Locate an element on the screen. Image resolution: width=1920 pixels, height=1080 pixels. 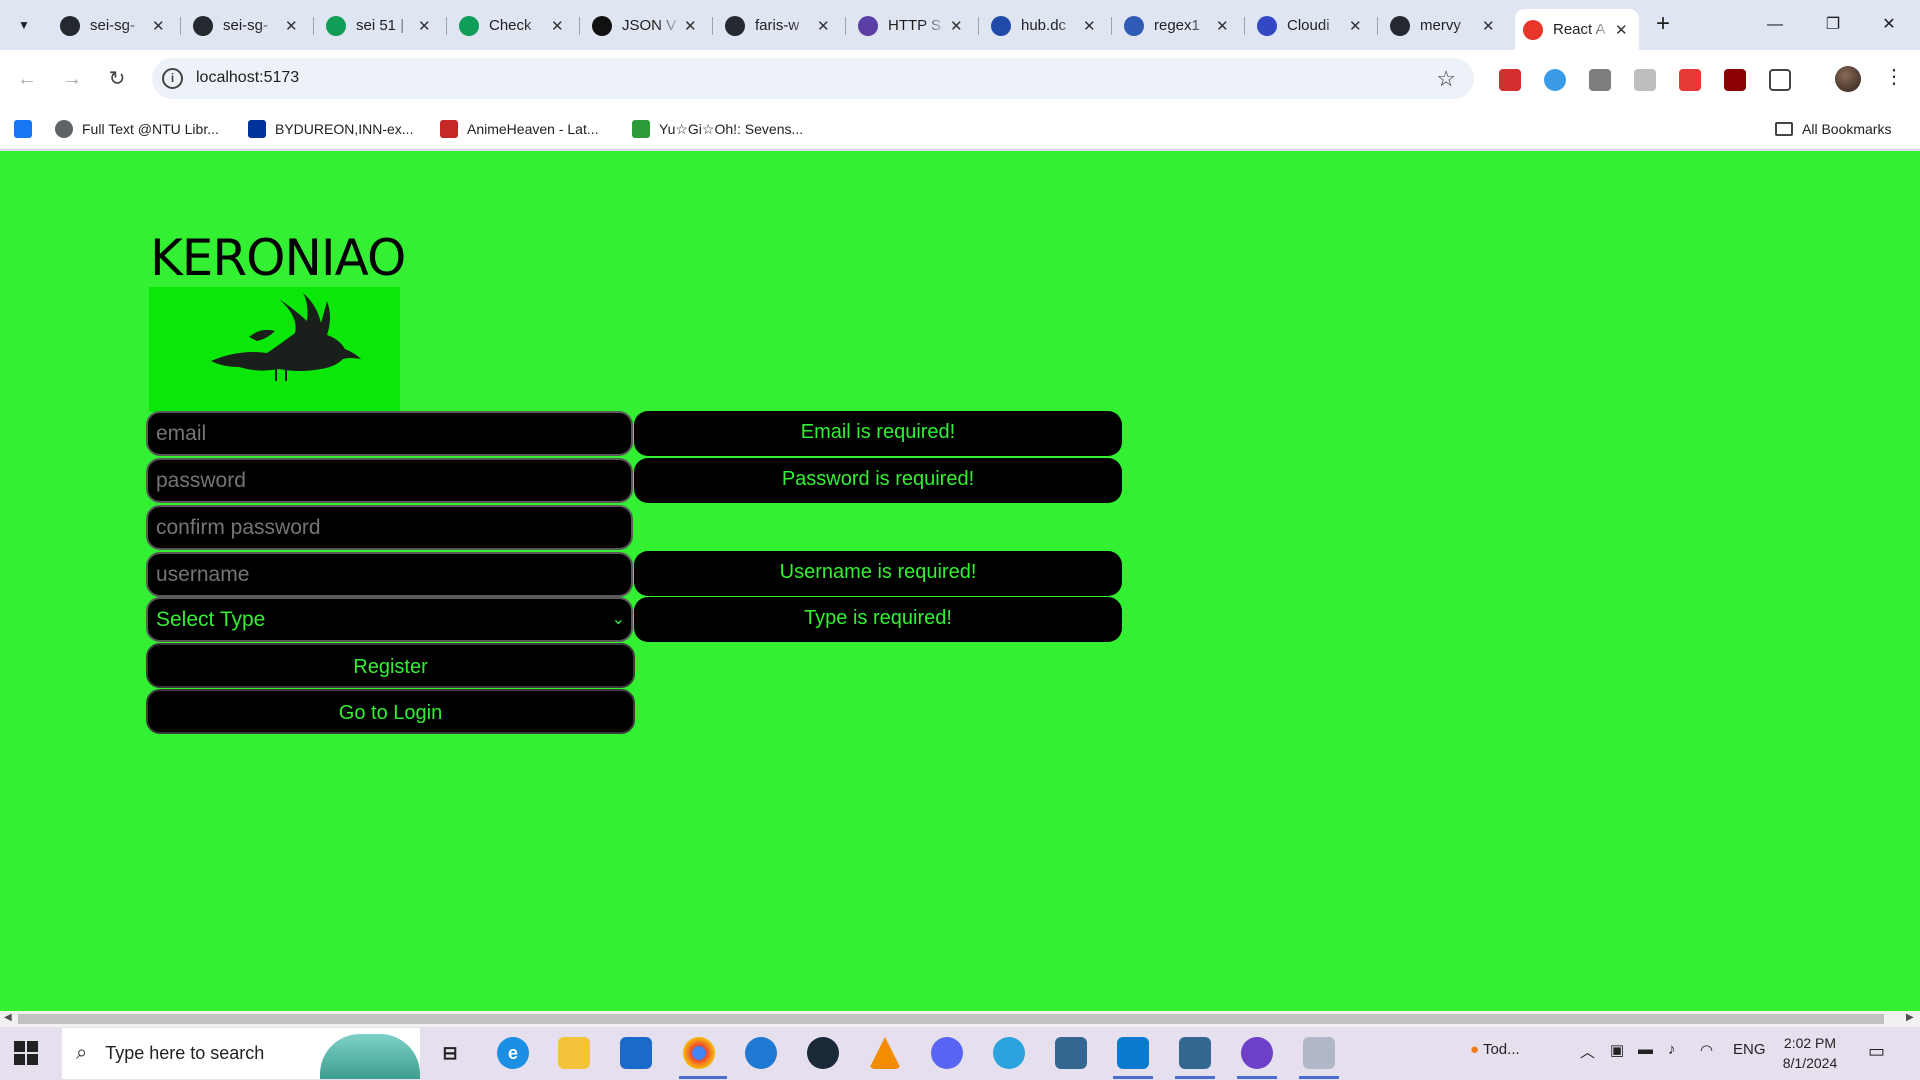
browser-tab: JSON V ✕ is located at coordinates (646, 25).